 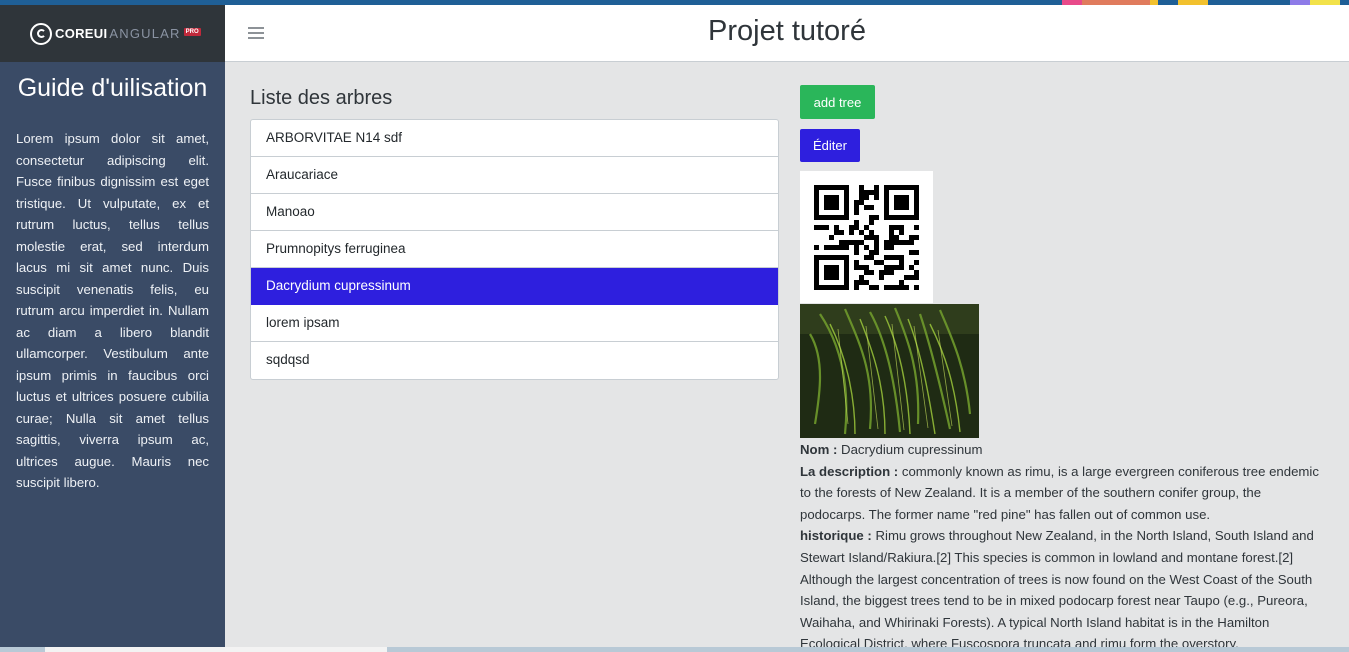 What do you see at coordinates (112, 88) in the screenshot?
I see `sidebar-title: Guide d'uilisation` at bounding box center [112, 88].